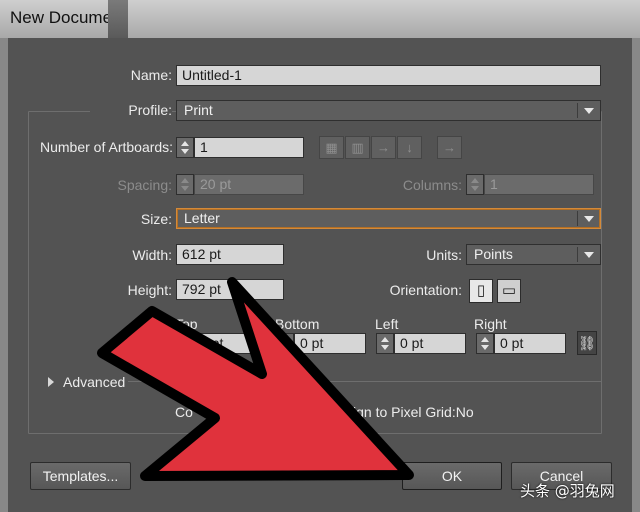 Image resolution: width=640 pixels, height=512 pixels. What do you see at coordinates (409, 147) in the screenshot?
I see `arrange-by-column-icon: ↓` at bounding box center [409, 147].